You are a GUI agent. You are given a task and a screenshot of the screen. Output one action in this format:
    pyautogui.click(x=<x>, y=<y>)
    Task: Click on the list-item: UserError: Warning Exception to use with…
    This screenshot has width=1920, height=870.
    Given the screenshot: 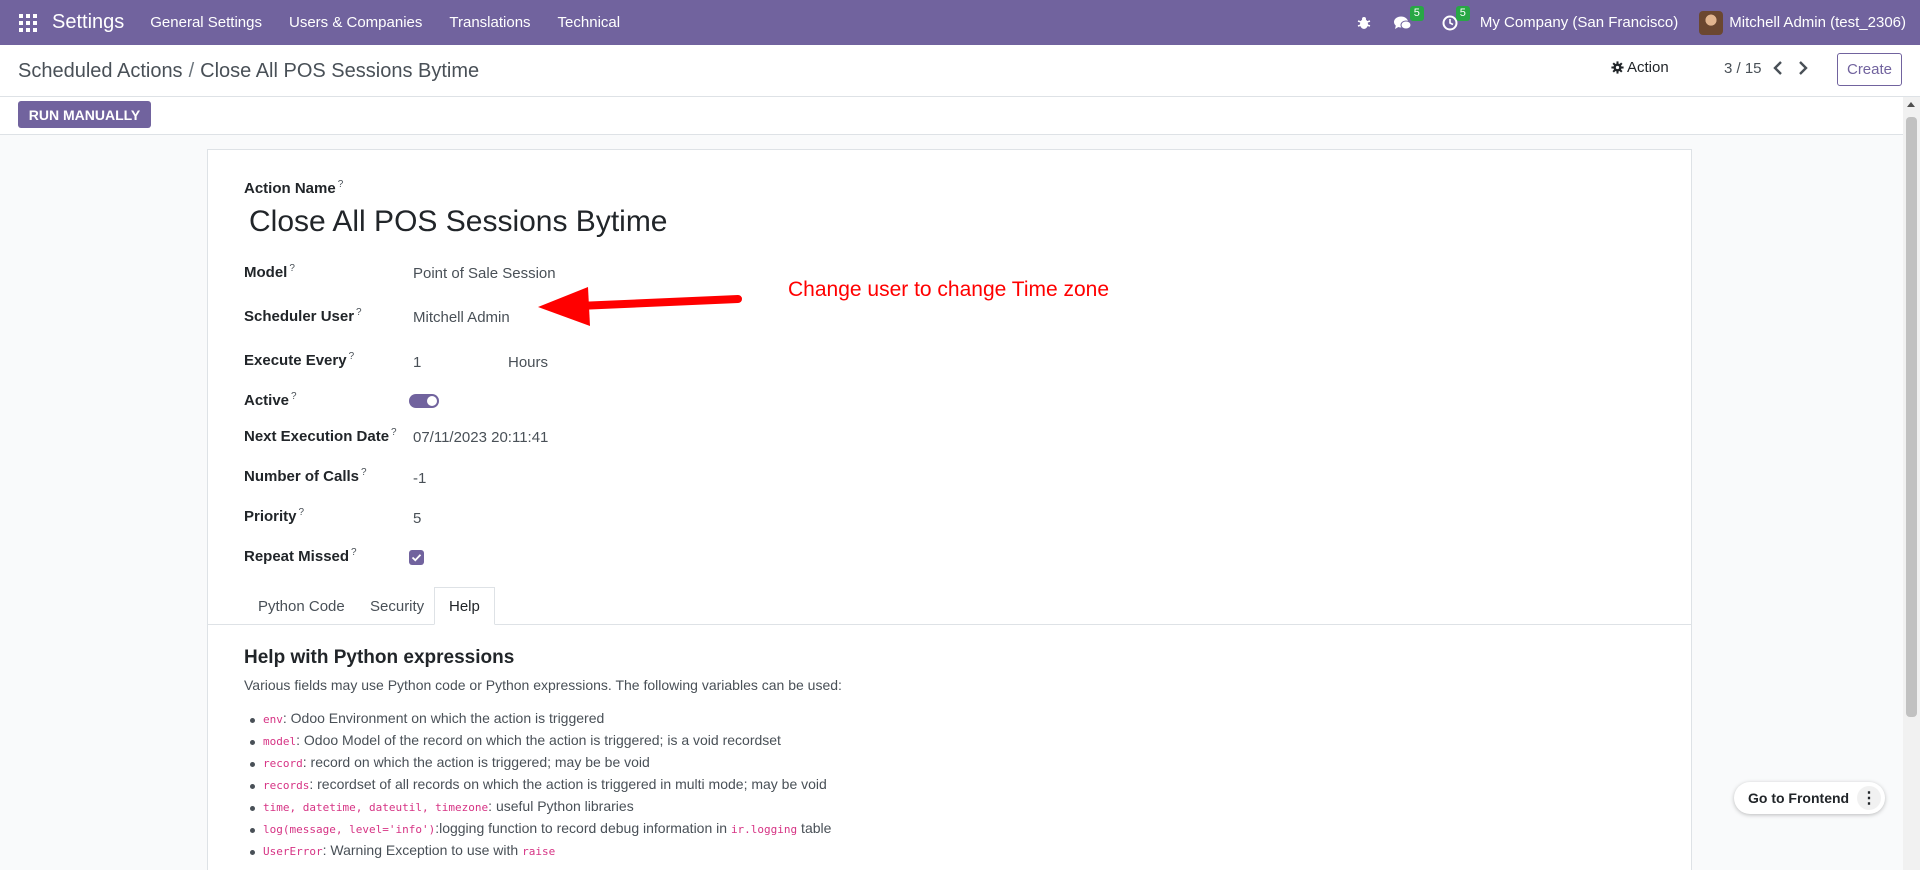 What is the action you would take?
    pyautogui.click(x=537, y=853)
    